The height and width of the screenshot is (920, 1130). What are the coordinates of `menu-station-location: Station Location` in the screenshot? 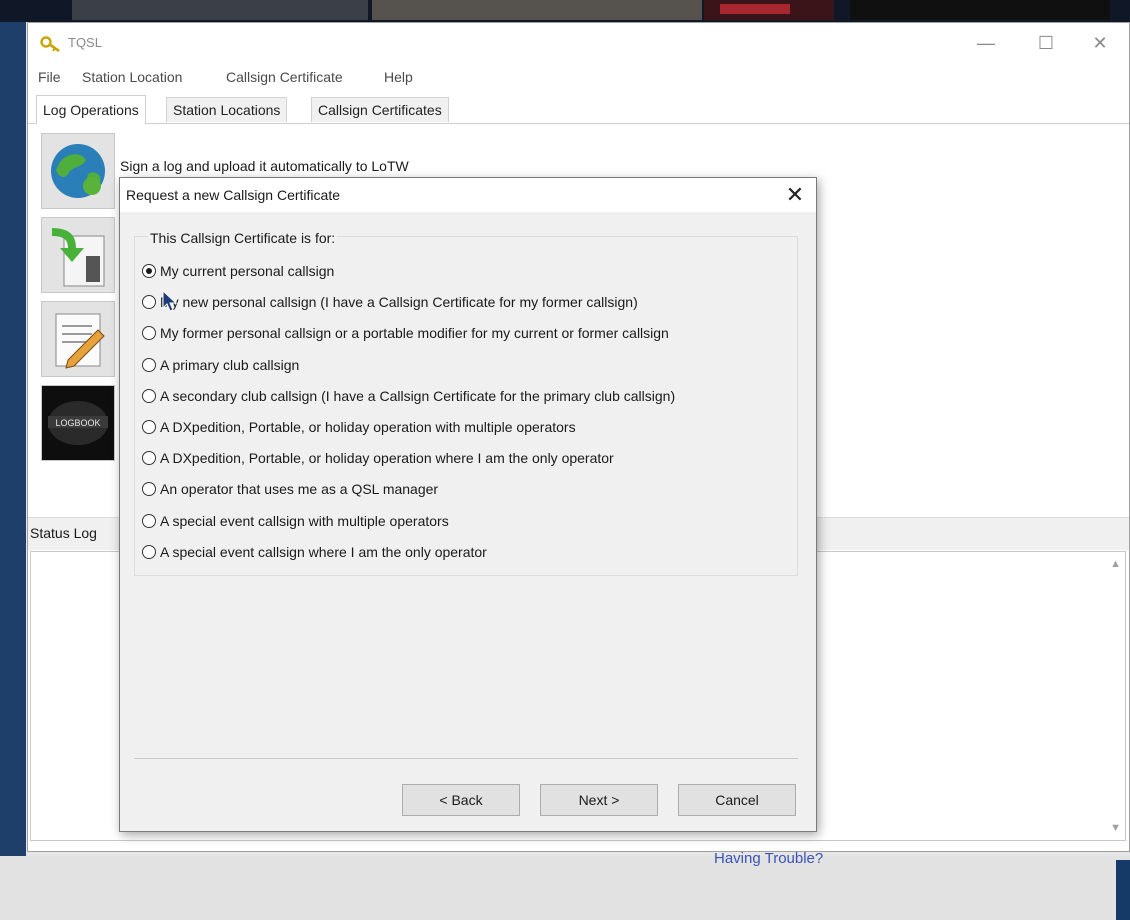 It's located at (132, 77).